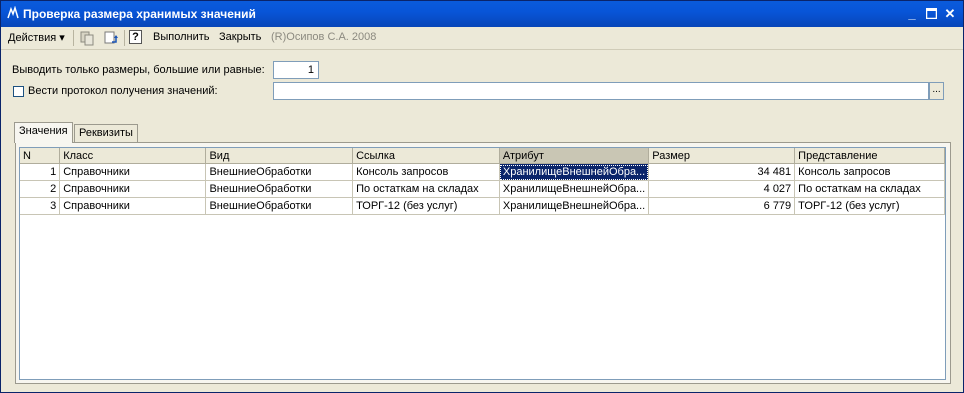  I want to click on cell-ref: ТОРГ-12 (без услуг), so click(426, 206).